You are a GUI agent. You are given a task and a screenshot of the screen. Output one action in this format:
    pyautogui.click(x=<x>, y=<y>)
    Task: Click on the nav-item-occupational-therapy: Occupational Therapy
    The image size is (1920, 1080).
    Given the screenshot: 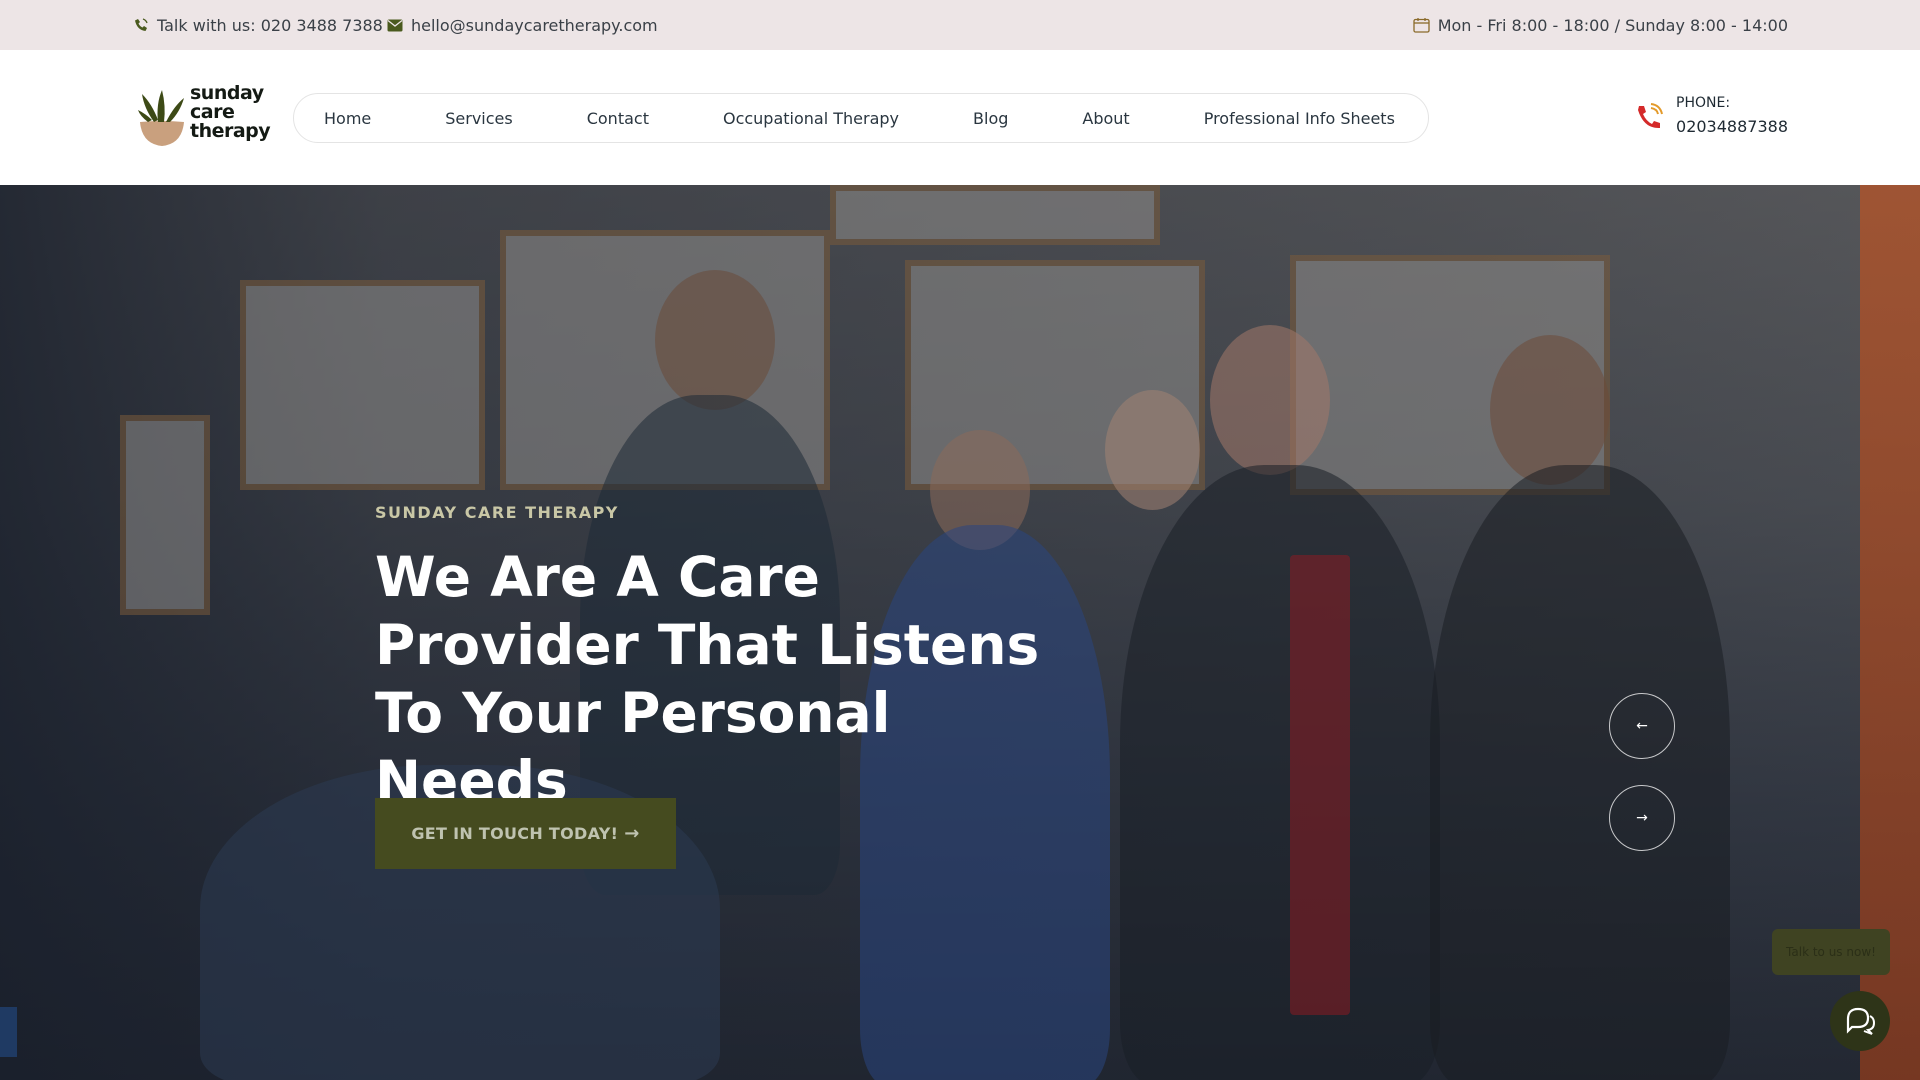 What is the action you would take?
    pyautogui.click(x=811, y=118)
    